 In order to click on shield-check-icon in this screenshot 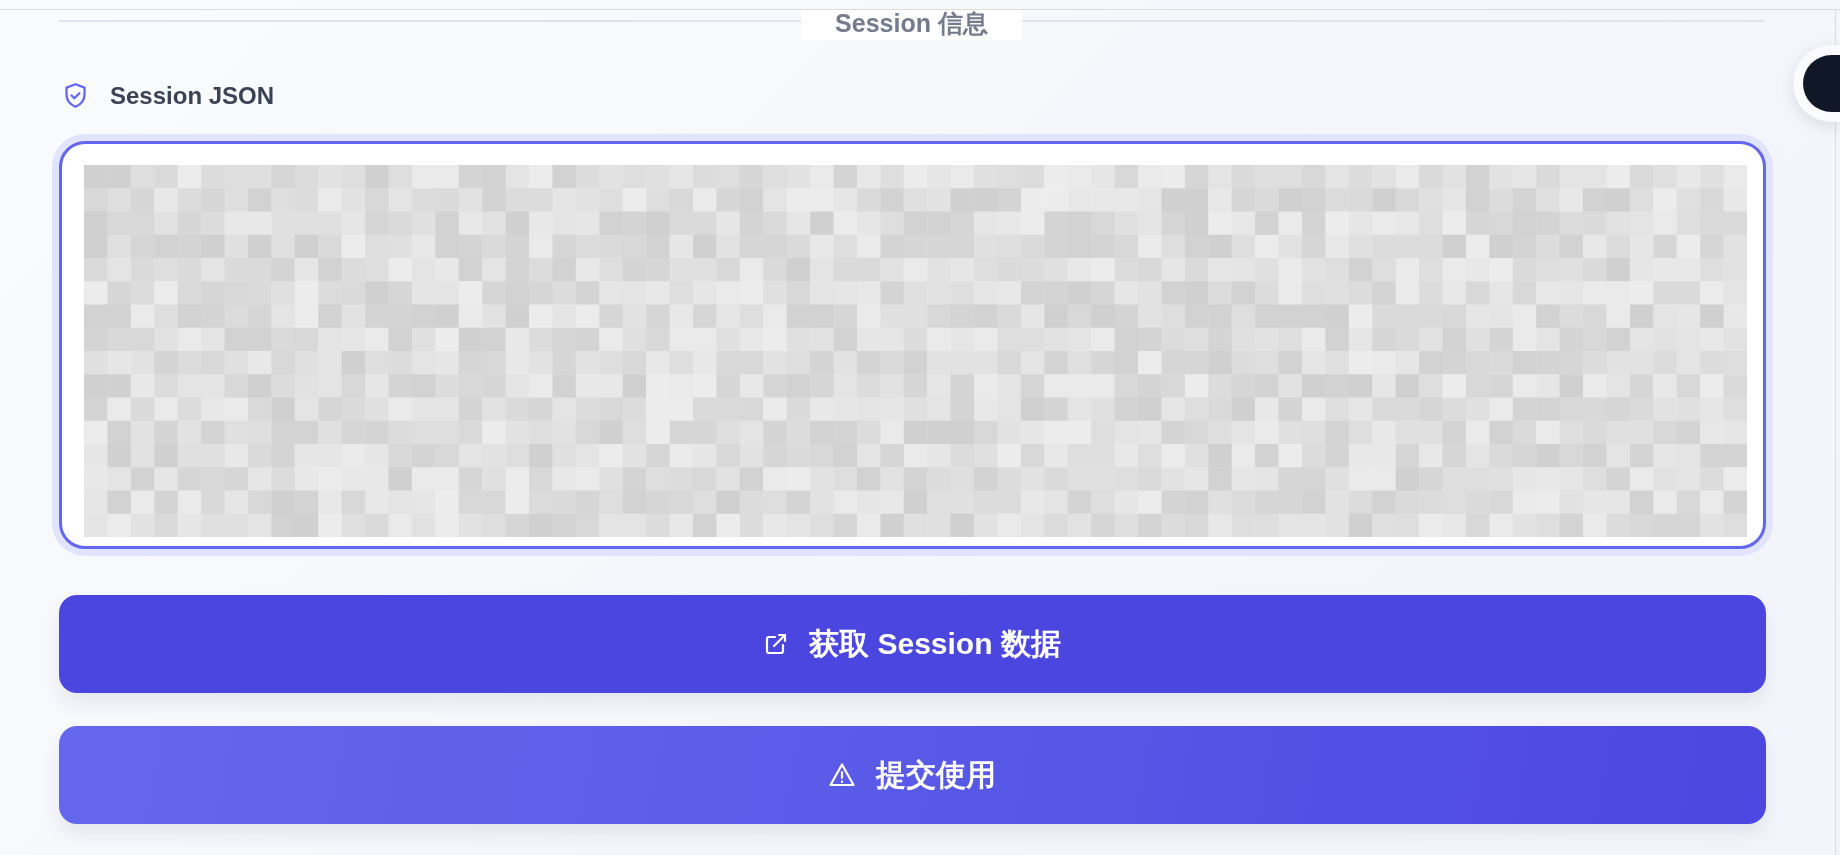, I will do `click(75, 95)`.